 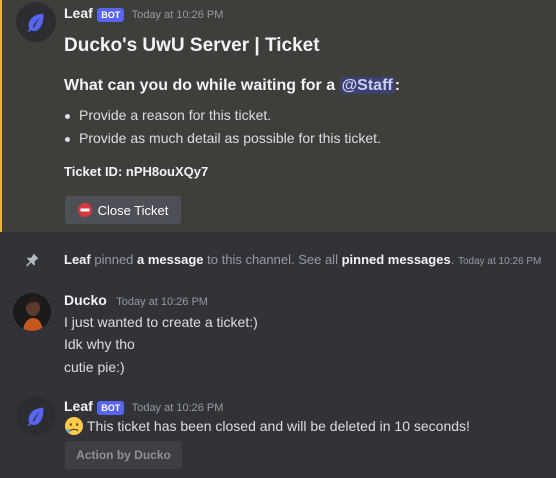 What do you see at coordinates (94, 367) in the screenshot?
I see `message-line: cutie pie:)` at bounding box center [94, 367].